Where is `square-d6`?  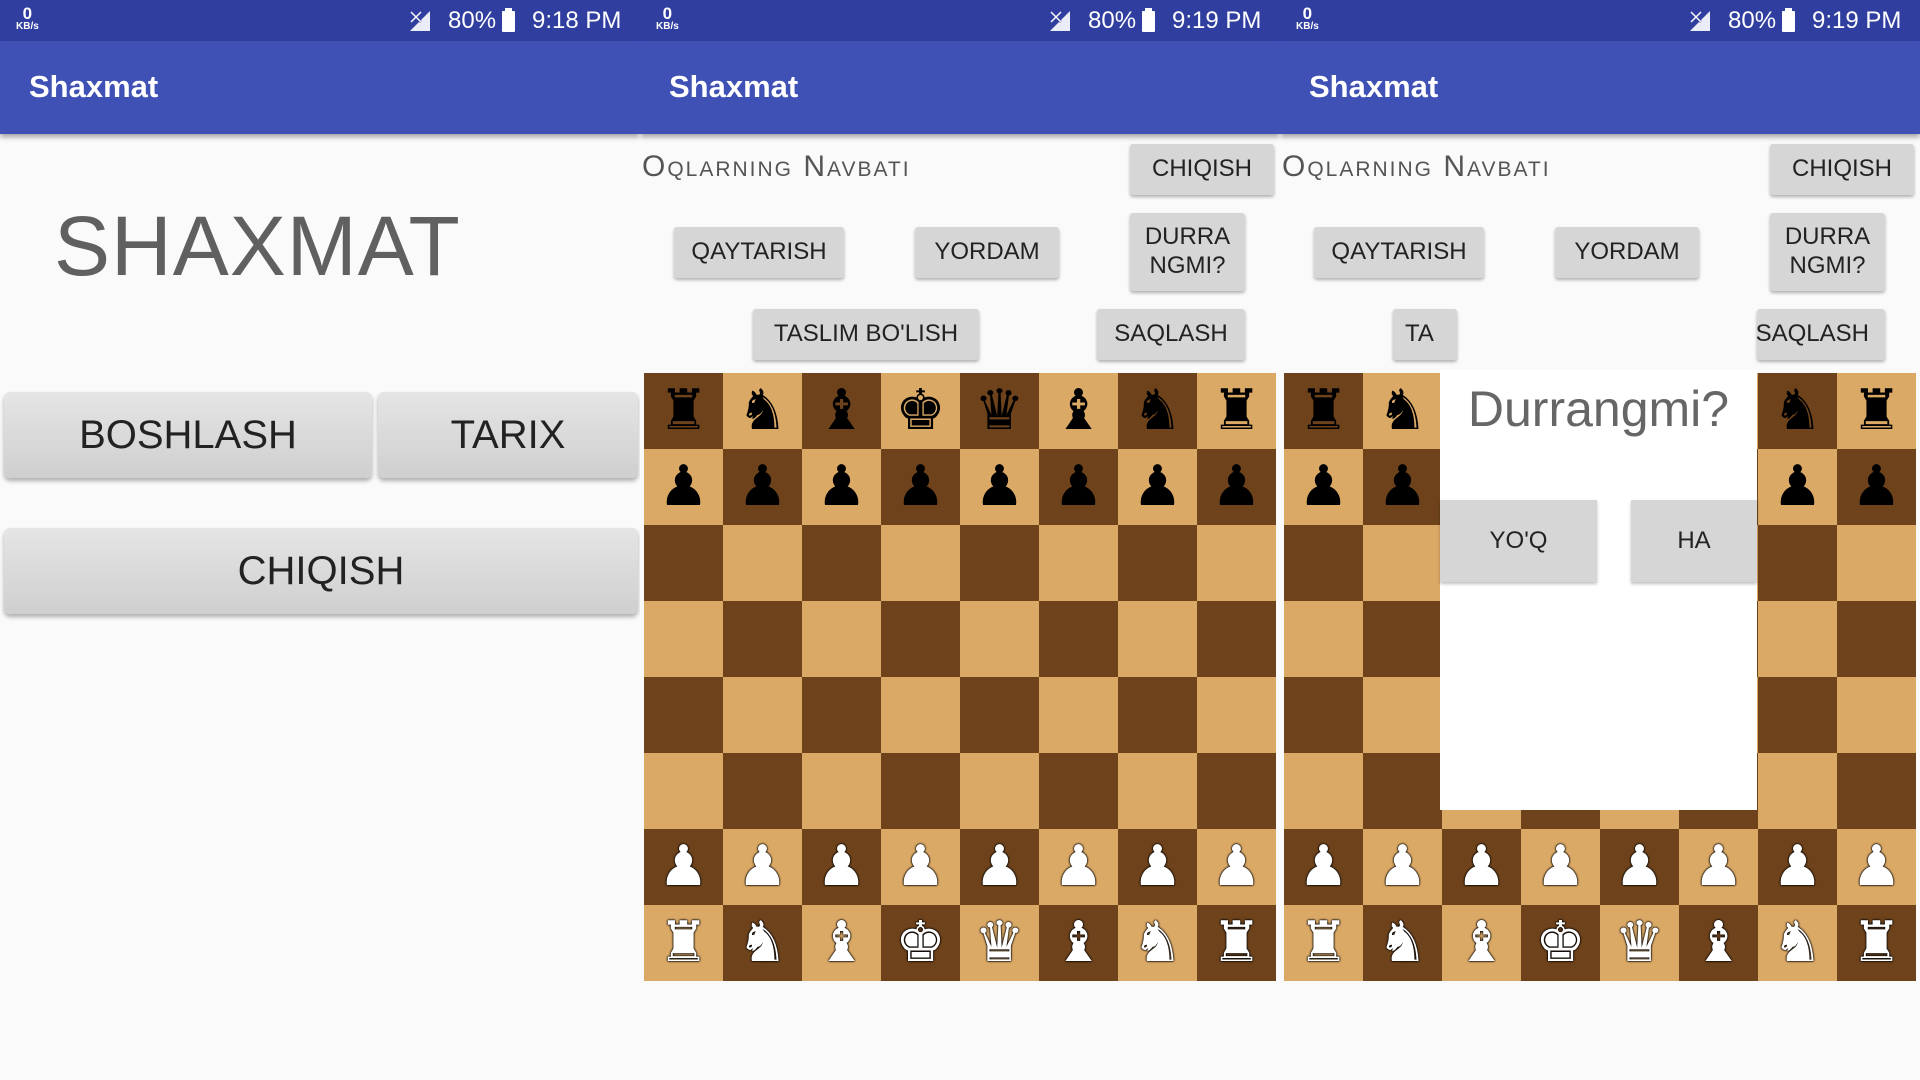
square-d6 is located at coordinates (920, 563).